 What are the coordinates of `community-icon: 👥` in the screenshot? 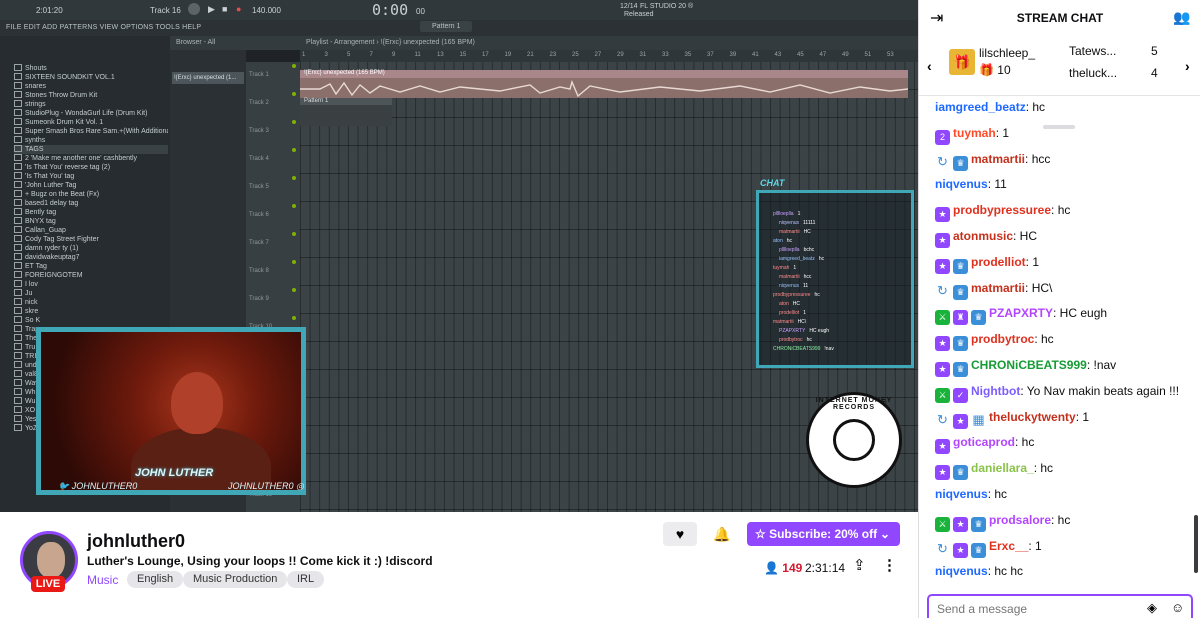 It's located at (1181, 17).